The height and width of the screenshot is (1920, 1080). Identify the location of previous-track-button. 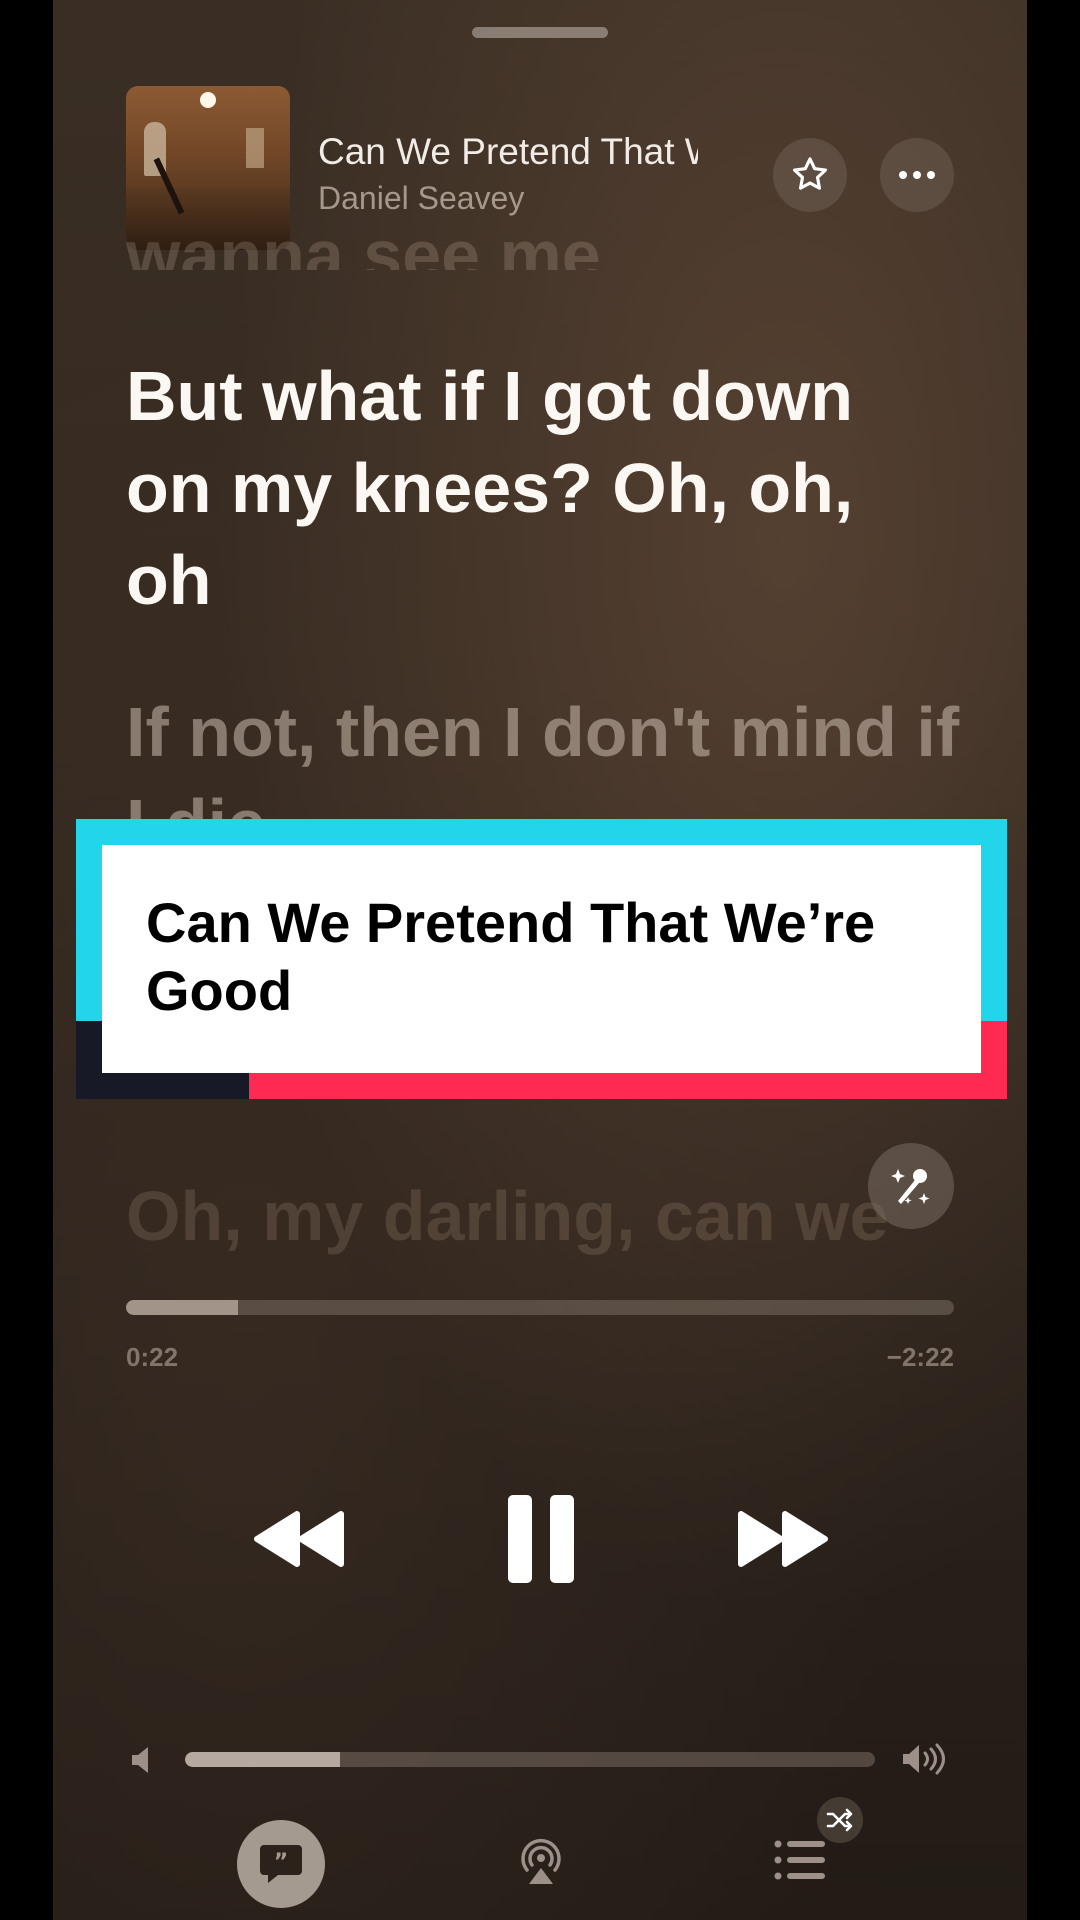
(299, 1539).